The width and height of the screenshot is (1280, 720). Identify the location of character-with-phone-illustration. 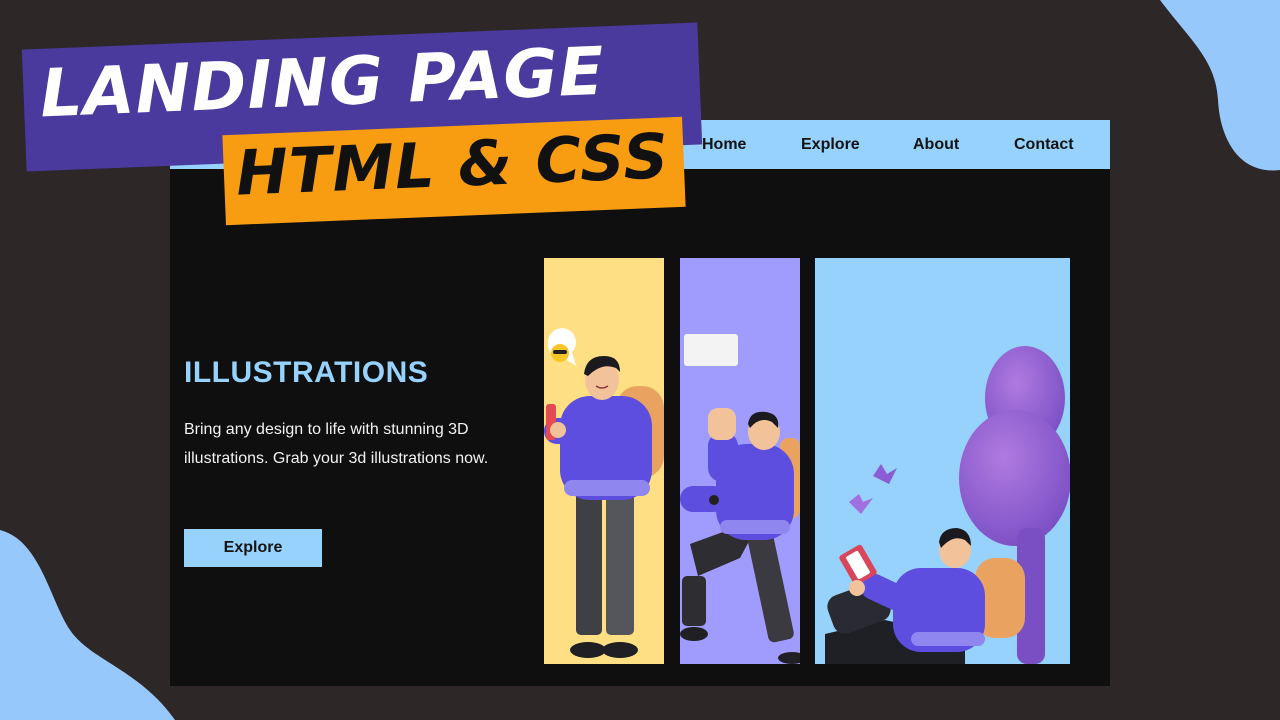
(604, 461).